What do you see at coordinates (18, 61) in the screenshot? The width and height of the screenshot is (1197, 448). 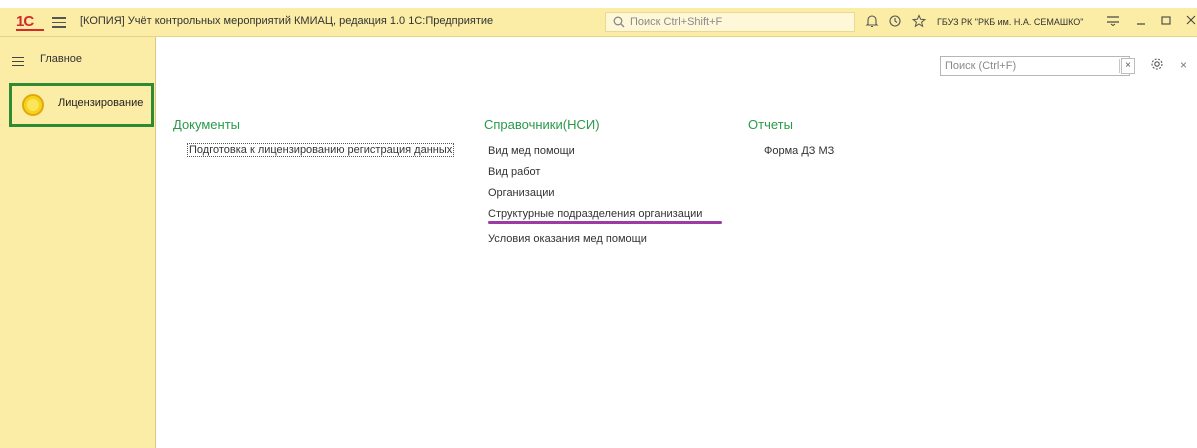 I see `hamburger-icon` at bounding box center [18, 61].